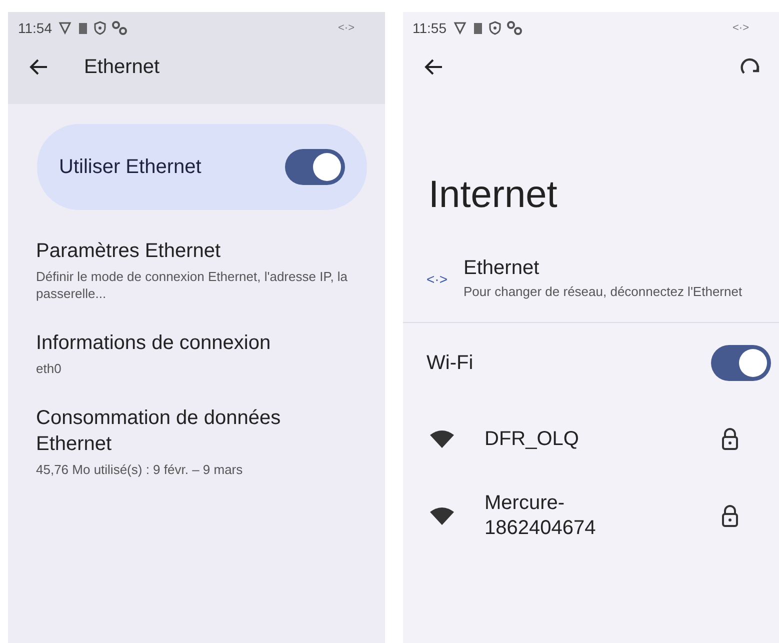 The image size is (779, 643). Describe the element at coordinates (196, 251) in the screenshot. I see `setting-title: Paramètres Ethernet` at that location.